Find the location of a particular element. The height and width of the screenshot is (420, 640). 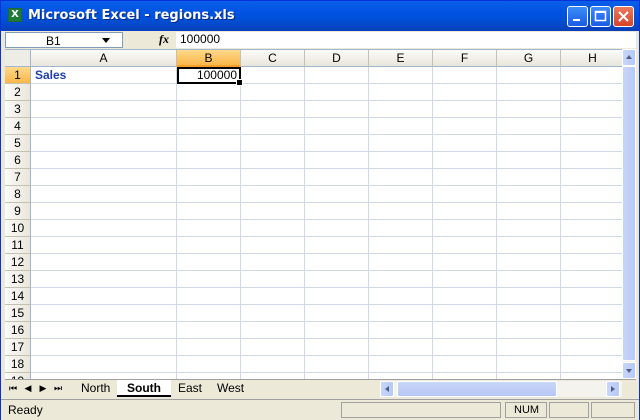

minimize-button is located at coordinates (577, 16).